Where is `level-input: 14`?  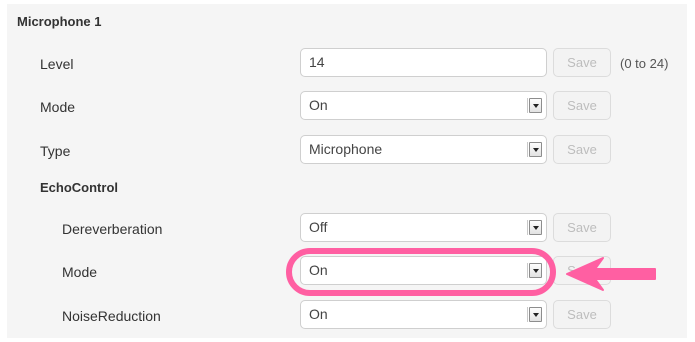 level-input: 14 is located at coordinates (423, 62).